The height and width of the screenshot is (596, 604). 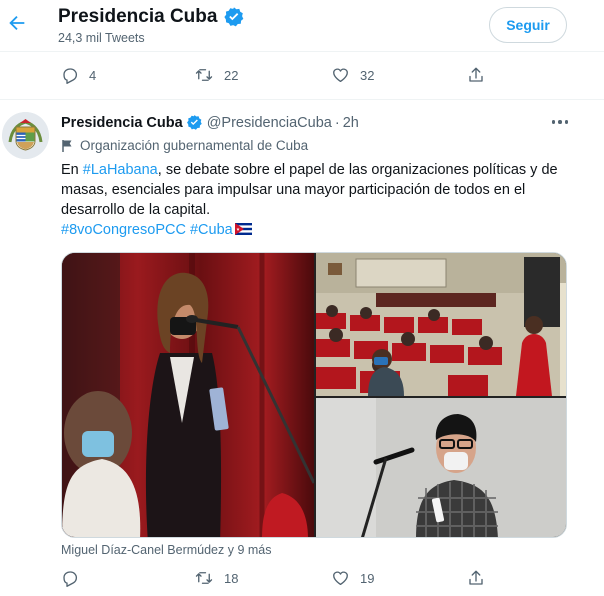 I want to click on retweet-count: 22, so click(x=231, y=75).